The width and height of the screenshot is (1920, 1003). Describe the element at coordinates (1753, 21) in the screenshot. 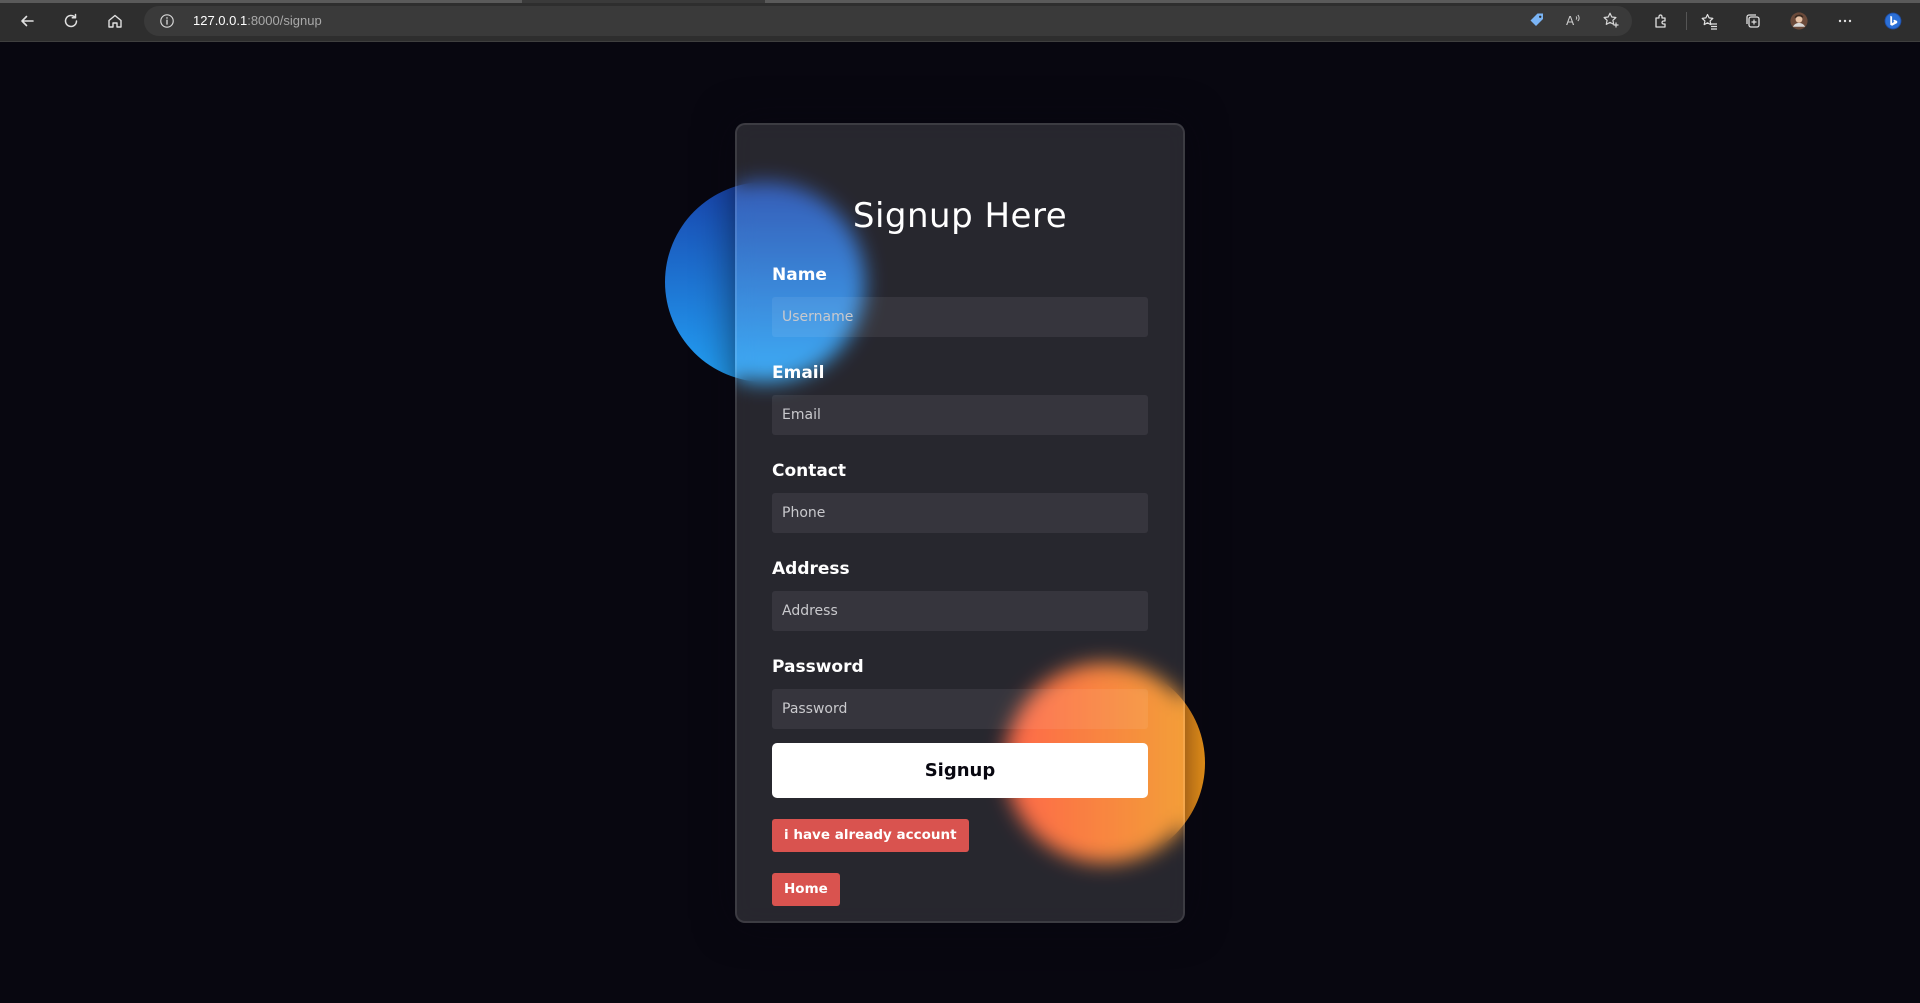

I see `collections-icon` at that location.